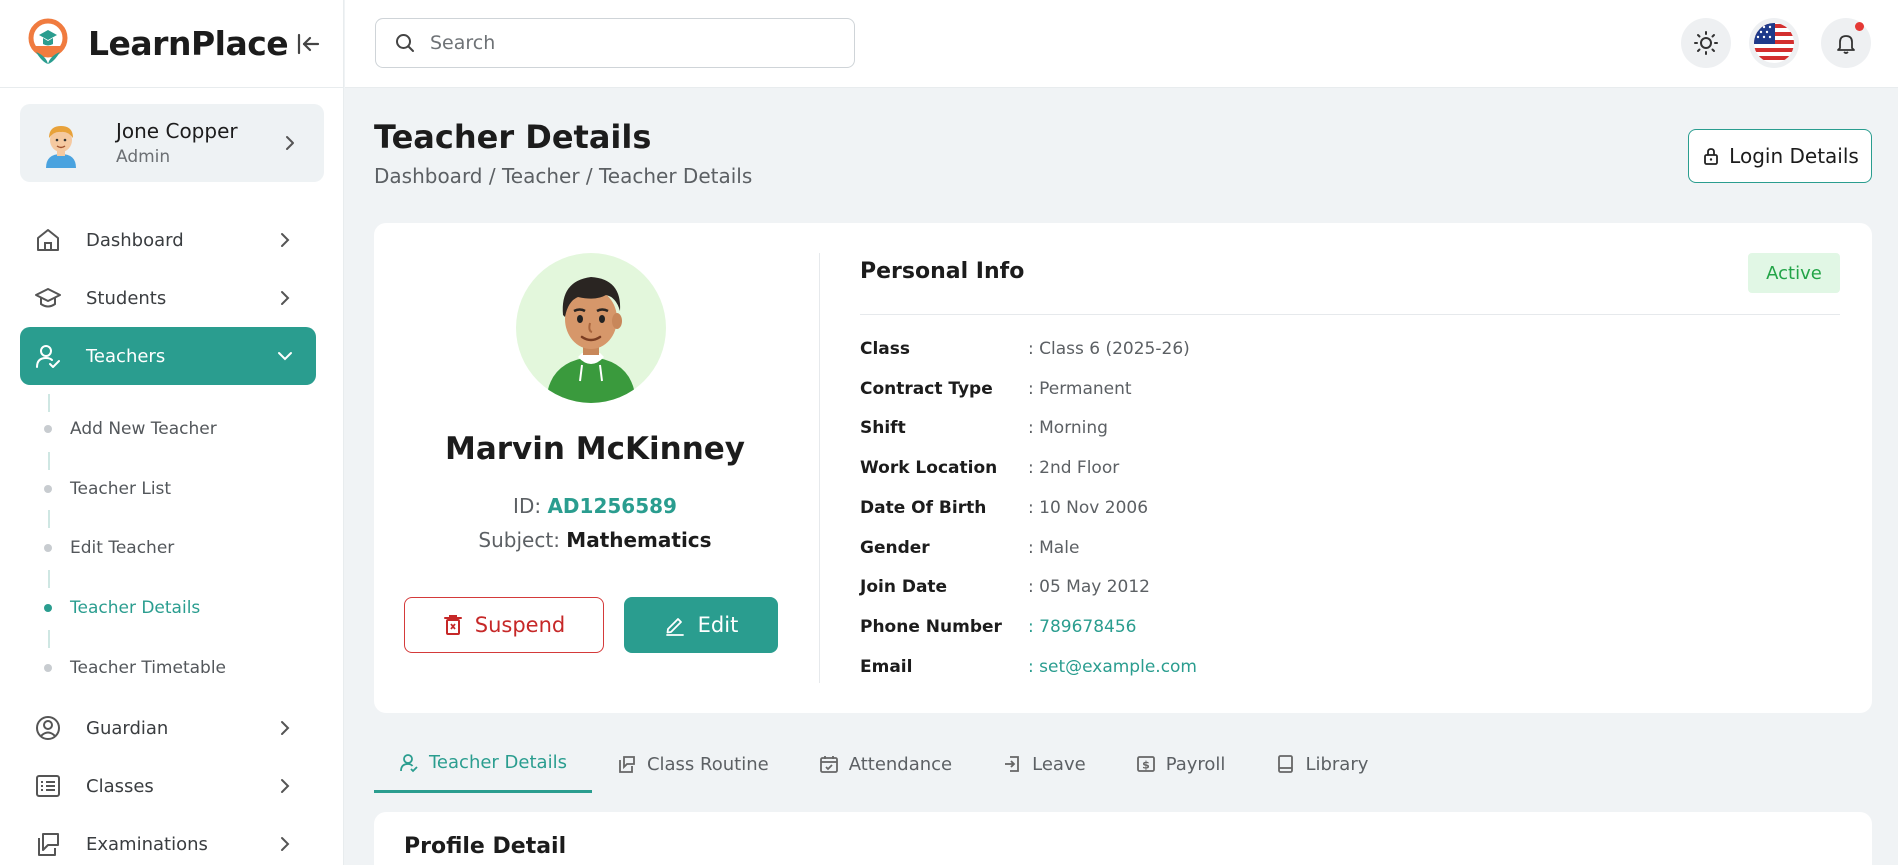  What do you see at coordinates (1082, 627) in the screenshot?
I see `phone-link: : 789678456` at bounding box center [1082, 627].